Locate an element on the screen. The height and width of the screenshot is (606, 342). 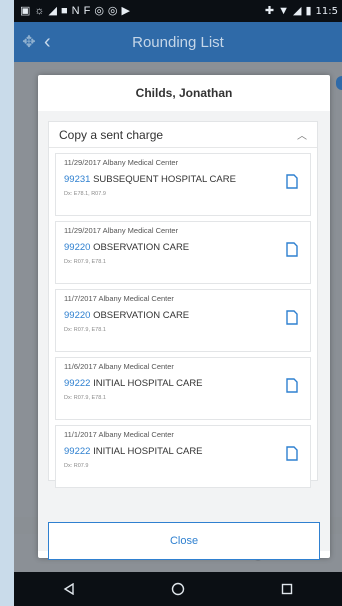
signal-icon: ◢ is located at coordinates (297, 10).